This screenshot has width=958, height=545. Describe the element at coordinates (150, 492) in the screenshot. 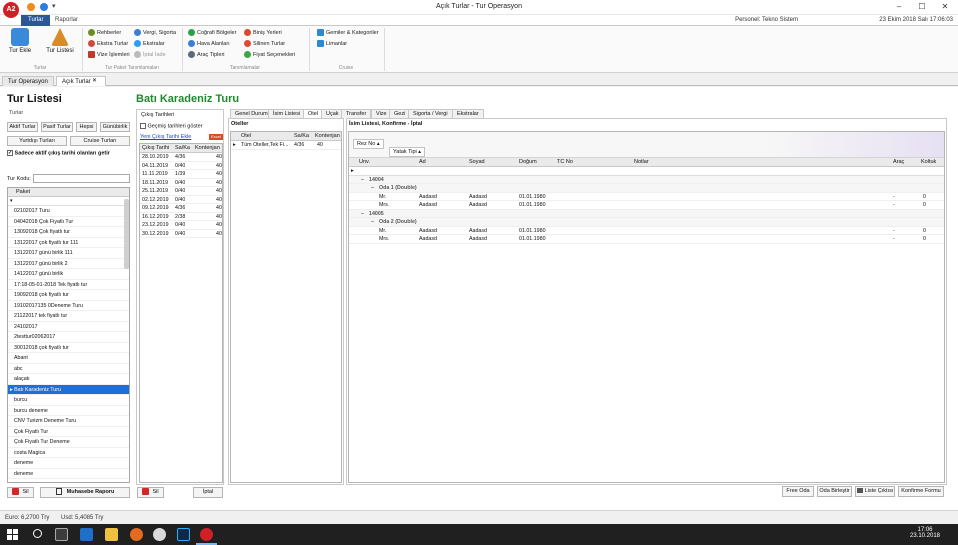

I see `date-sil-button: Sil` at that location.